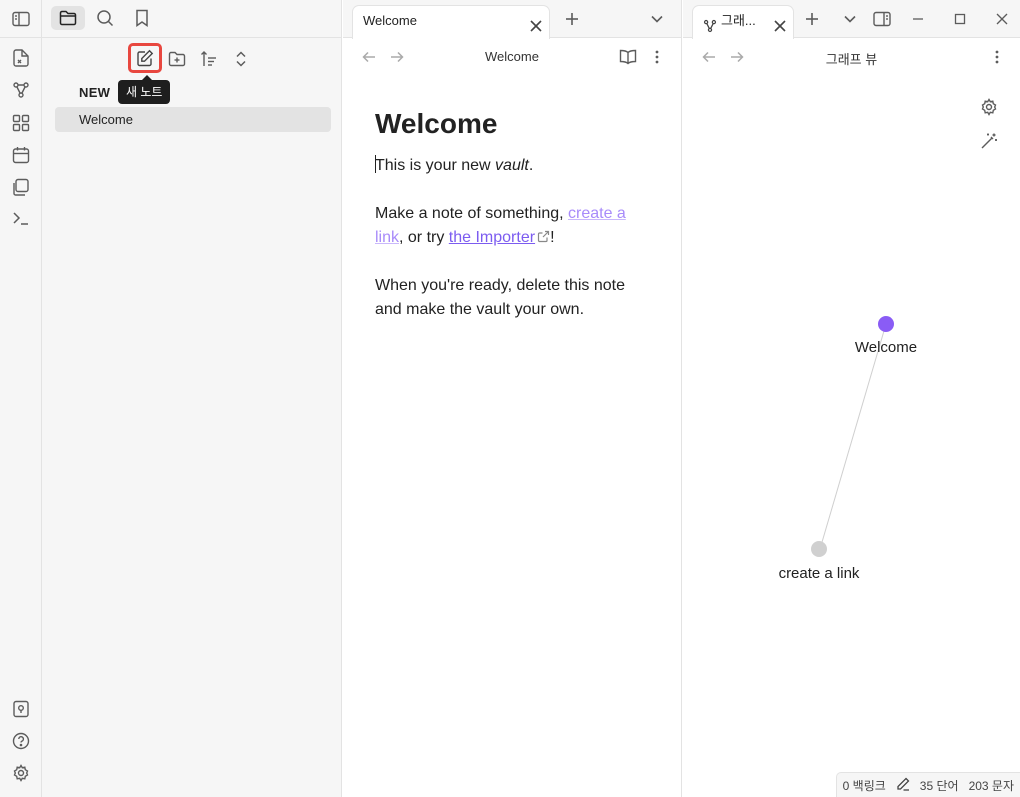 The image size is (1020, 797). What do you see at coordinates (657, 57) in the screenshot?
I see `more-options-icon` at bounding box center [657, 57].